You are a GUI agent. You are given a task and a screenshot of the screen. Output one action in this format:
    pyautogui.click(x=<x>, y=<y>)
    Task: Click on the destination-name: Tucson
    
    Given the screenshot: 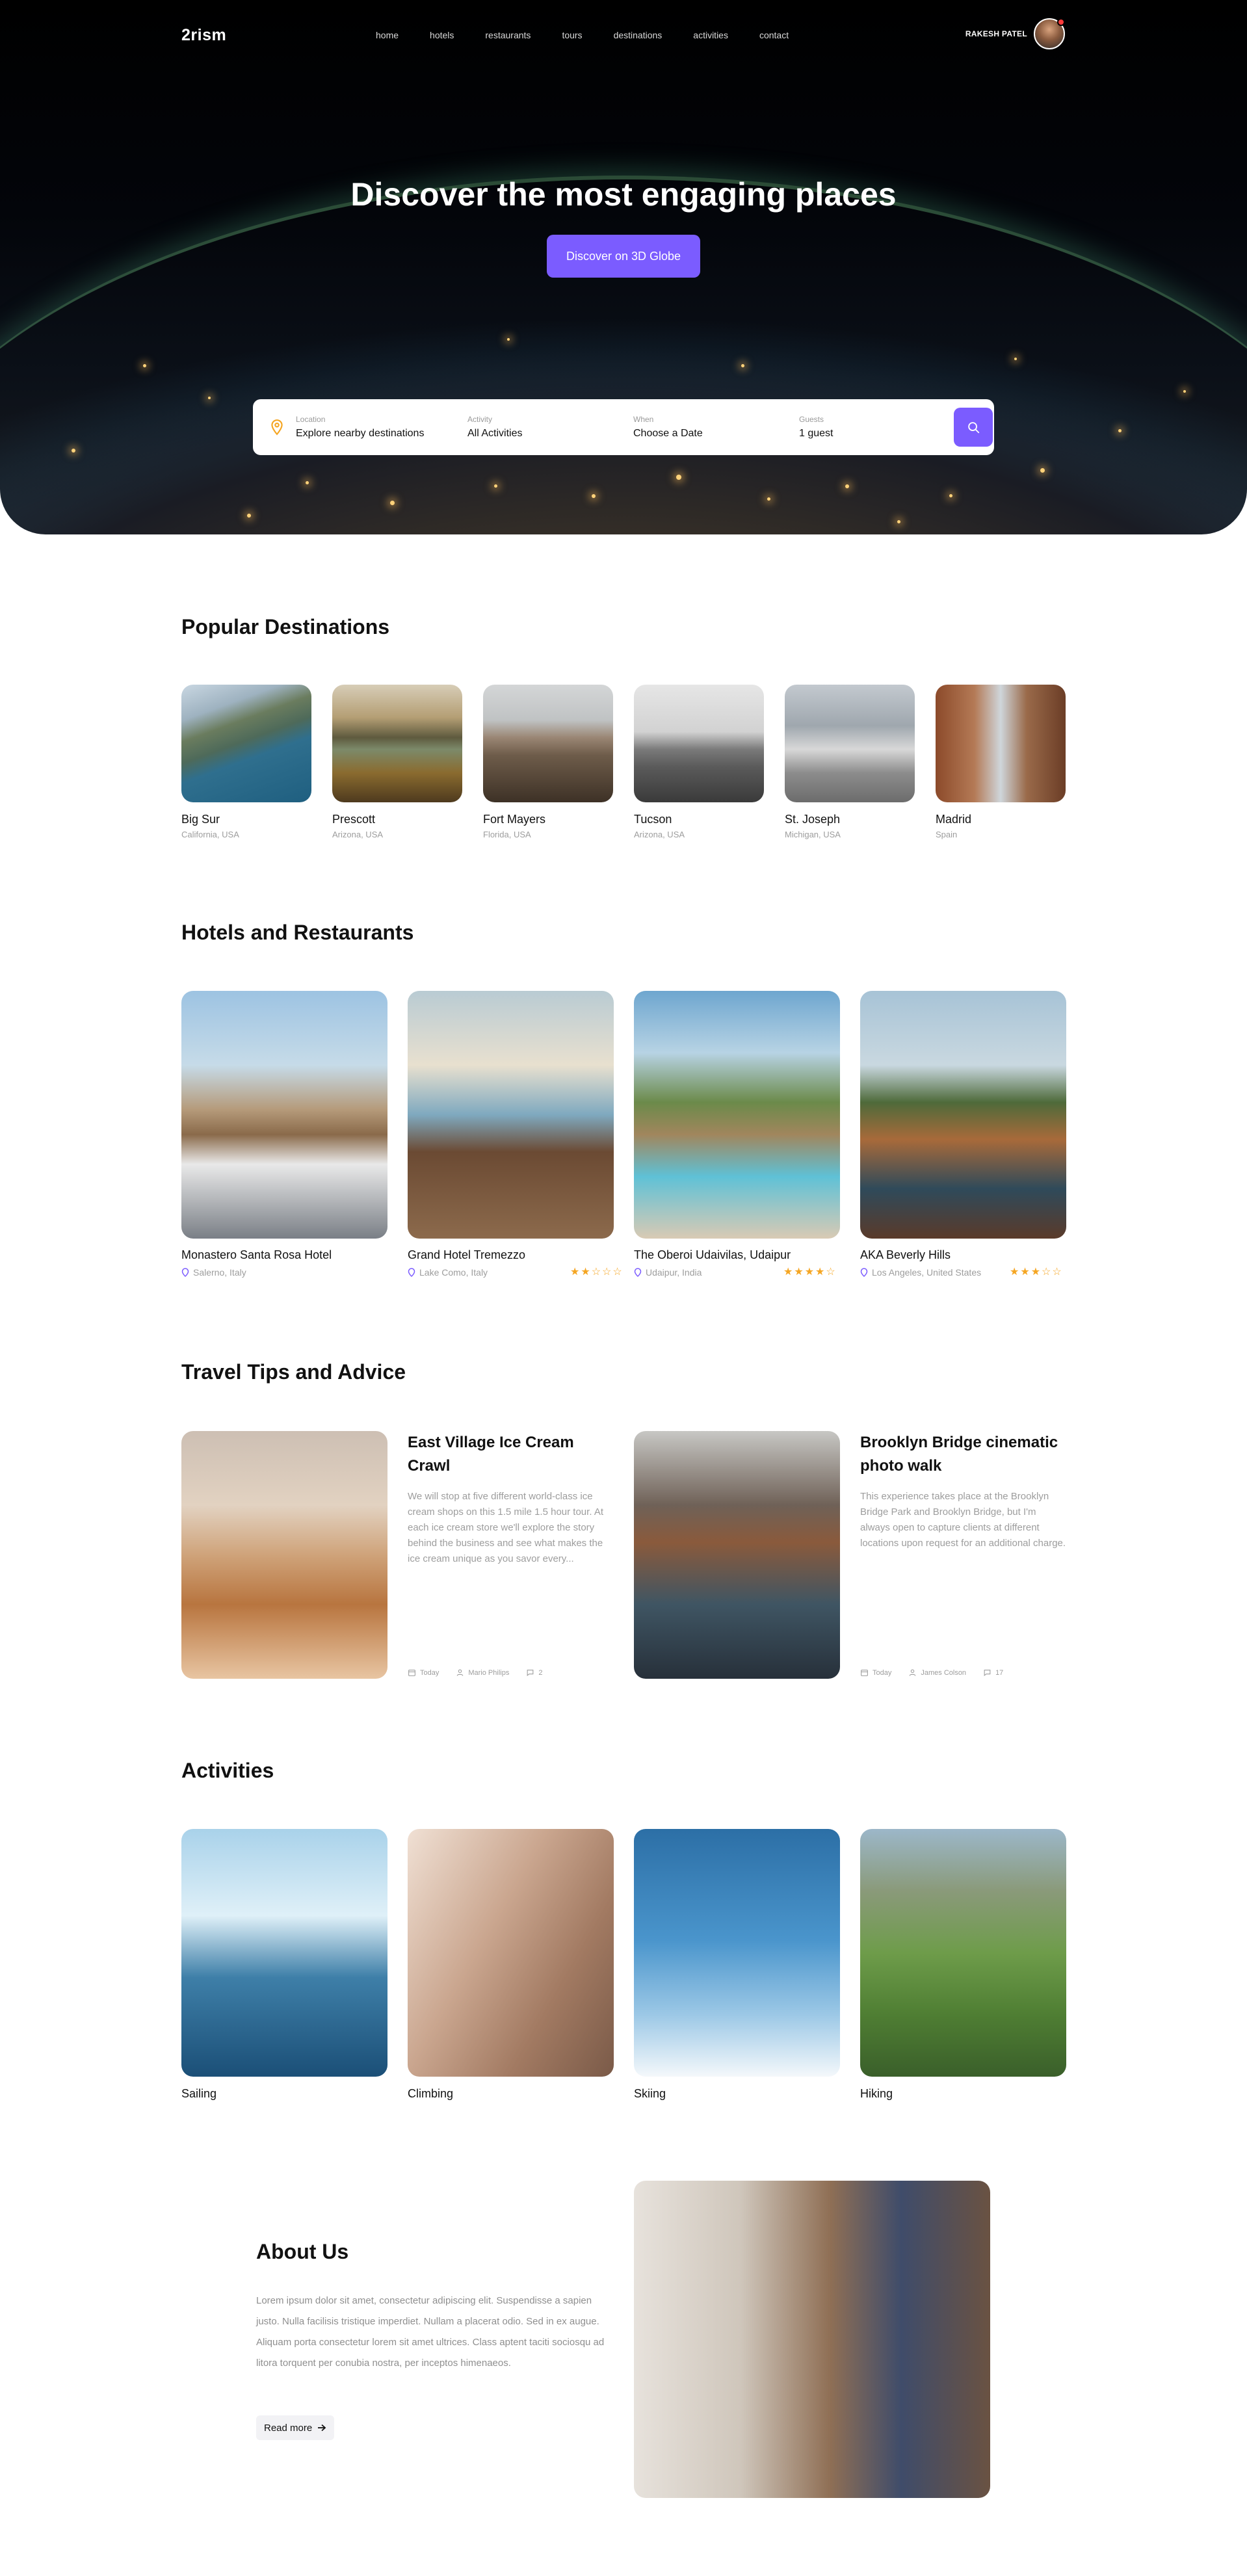 What is the action you would take?
    pyautogui.click(x=653, y=819)
    